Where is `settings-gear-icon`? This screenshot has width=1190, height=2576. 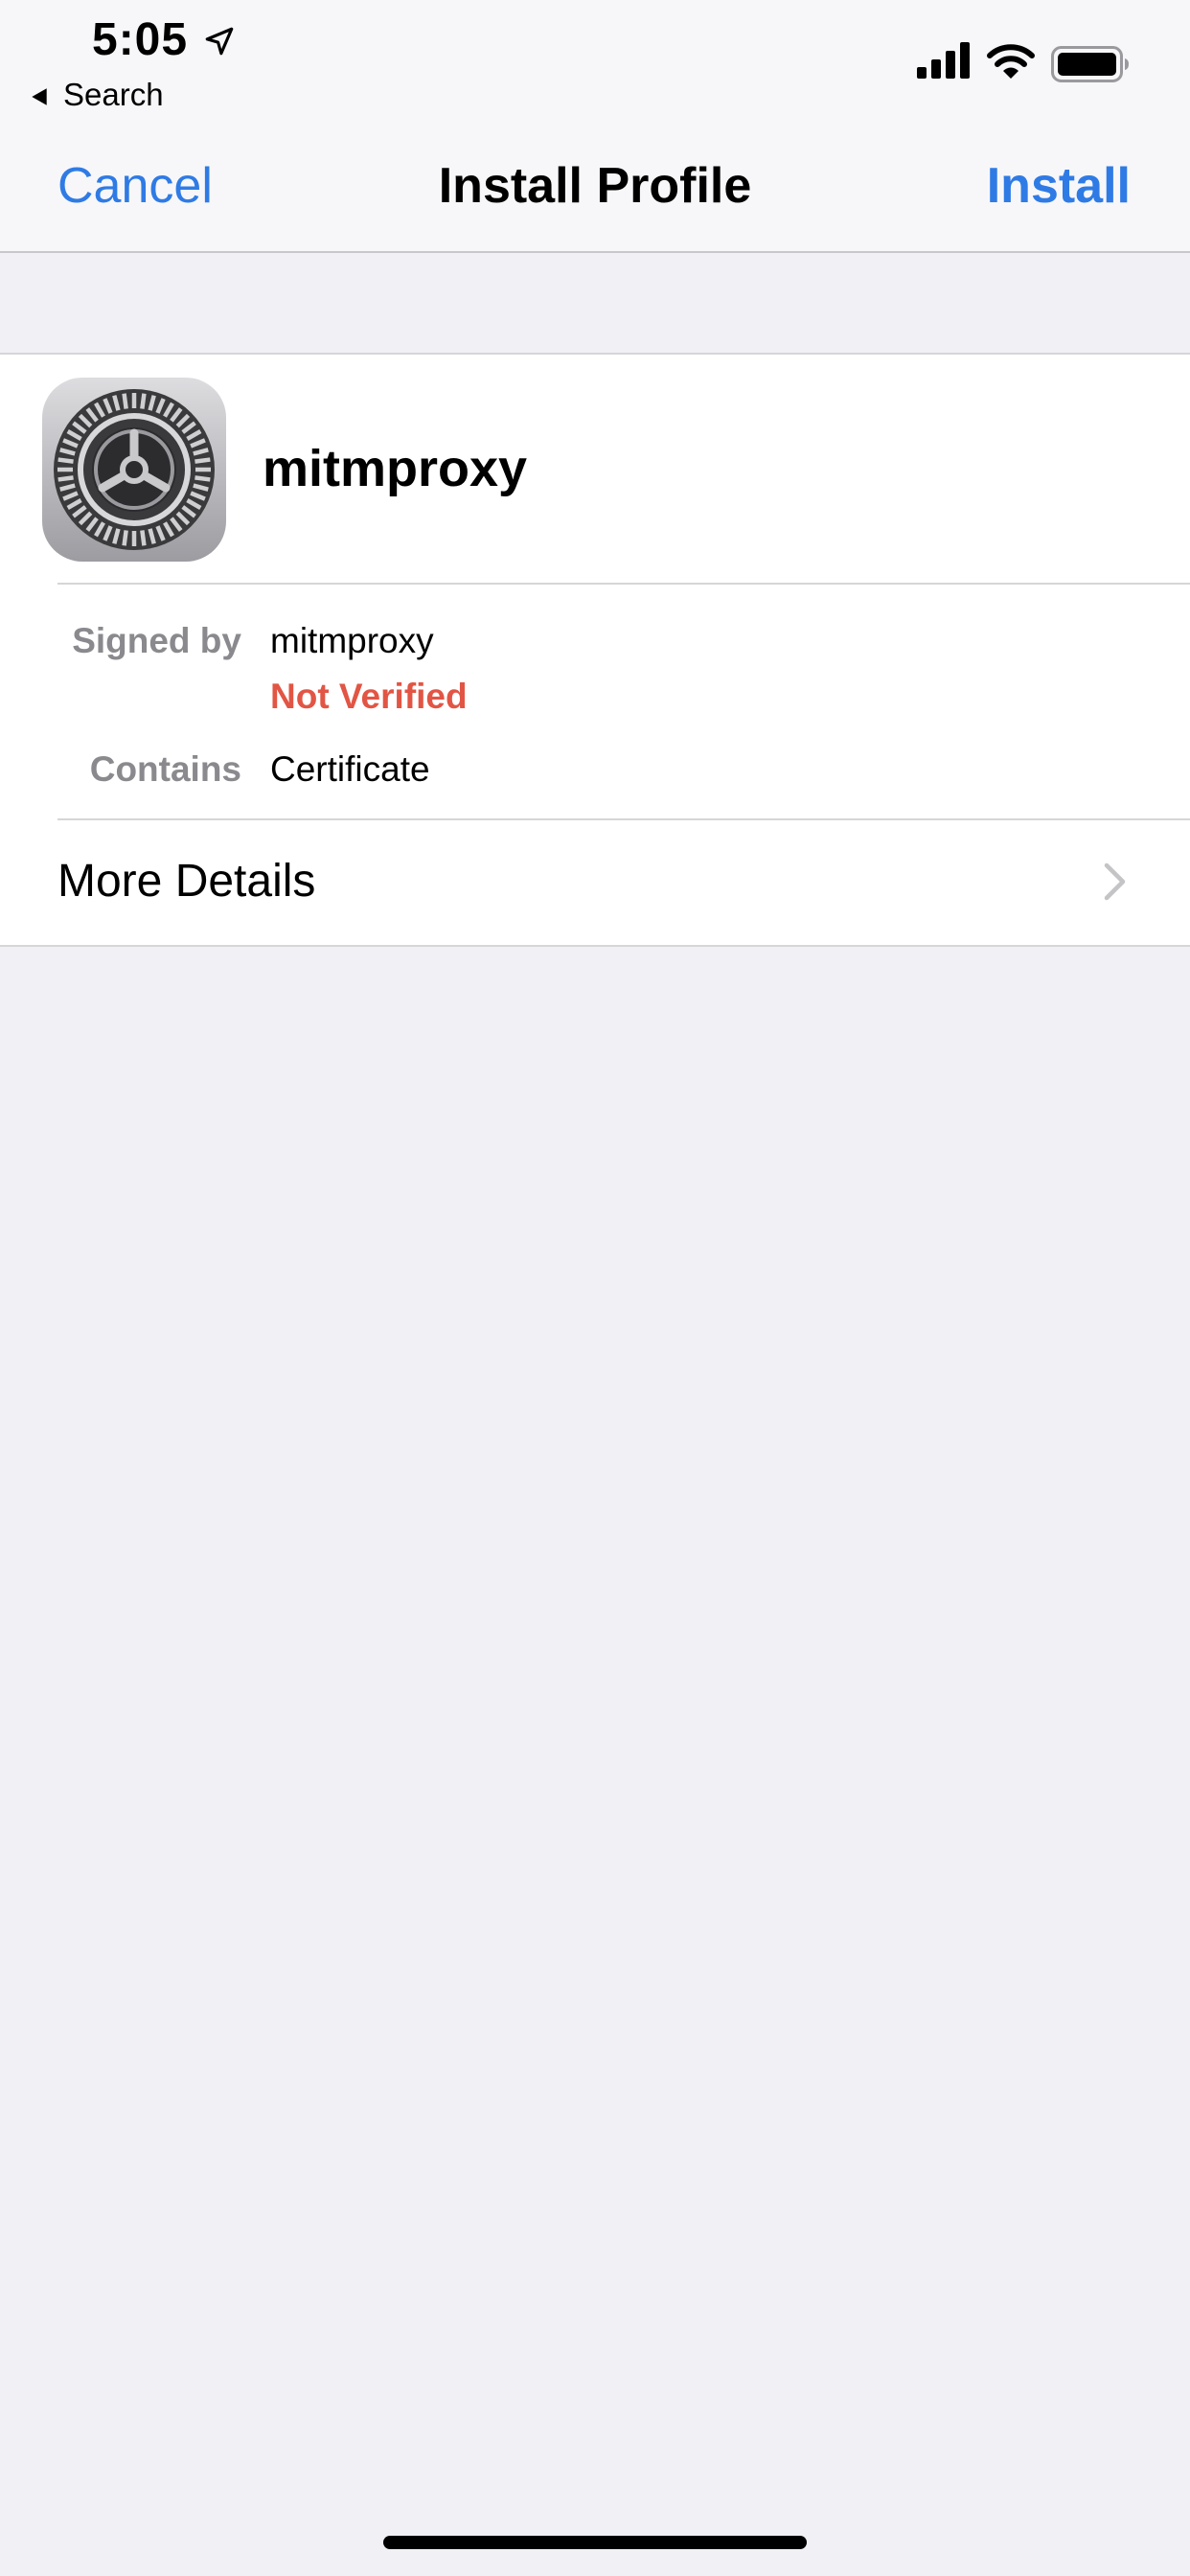 settings-gear-icon is located at coordinates (134, 470).